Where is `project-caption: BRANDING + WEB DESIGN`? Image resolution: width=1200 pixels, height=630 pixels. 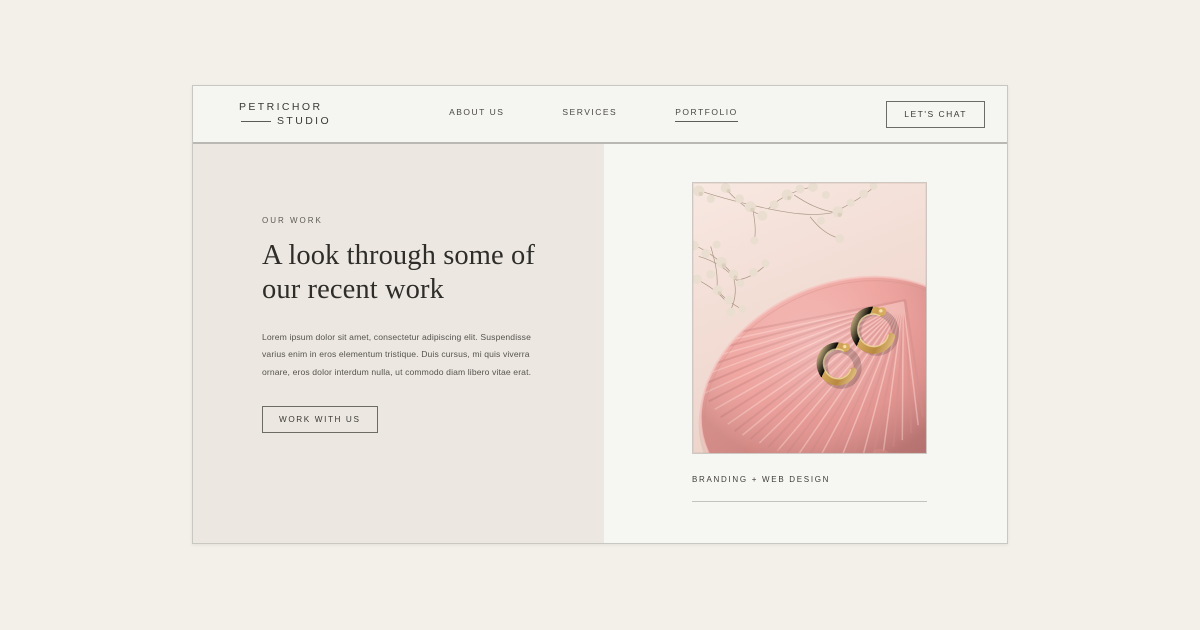
project-caption: BRANDING + WEB DESIGN is located at coordinates (761, 479).